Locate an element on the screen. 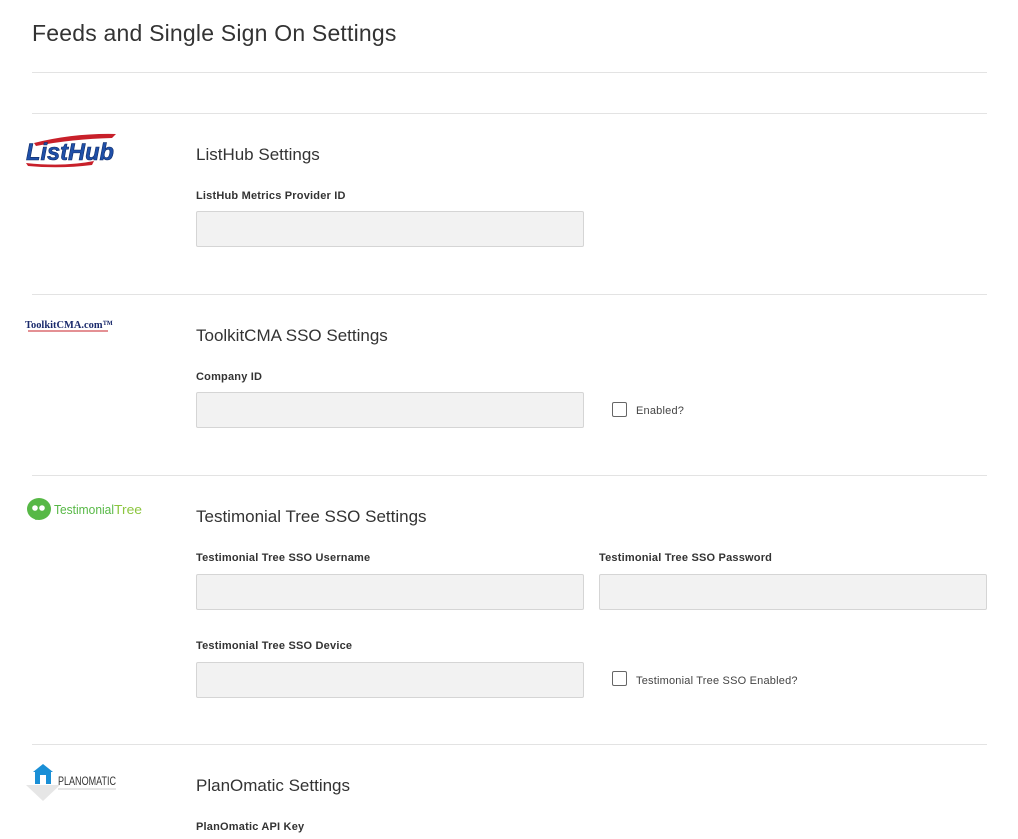 The height and width of the screenshot is (839, 1018). listhub-metrics-id-input is located at coordinates (390, 229).